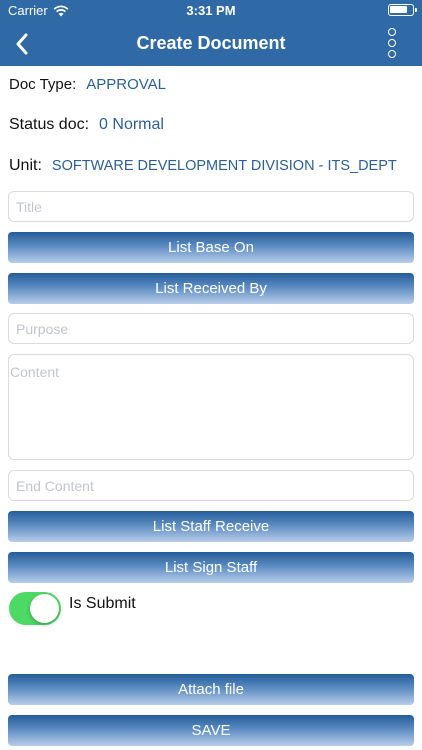 The image size is (422, 750). What do you see at coordinates (211, 730) in the screenshot?
I see `save-button: SAVE` at bounding box center [211, 730].